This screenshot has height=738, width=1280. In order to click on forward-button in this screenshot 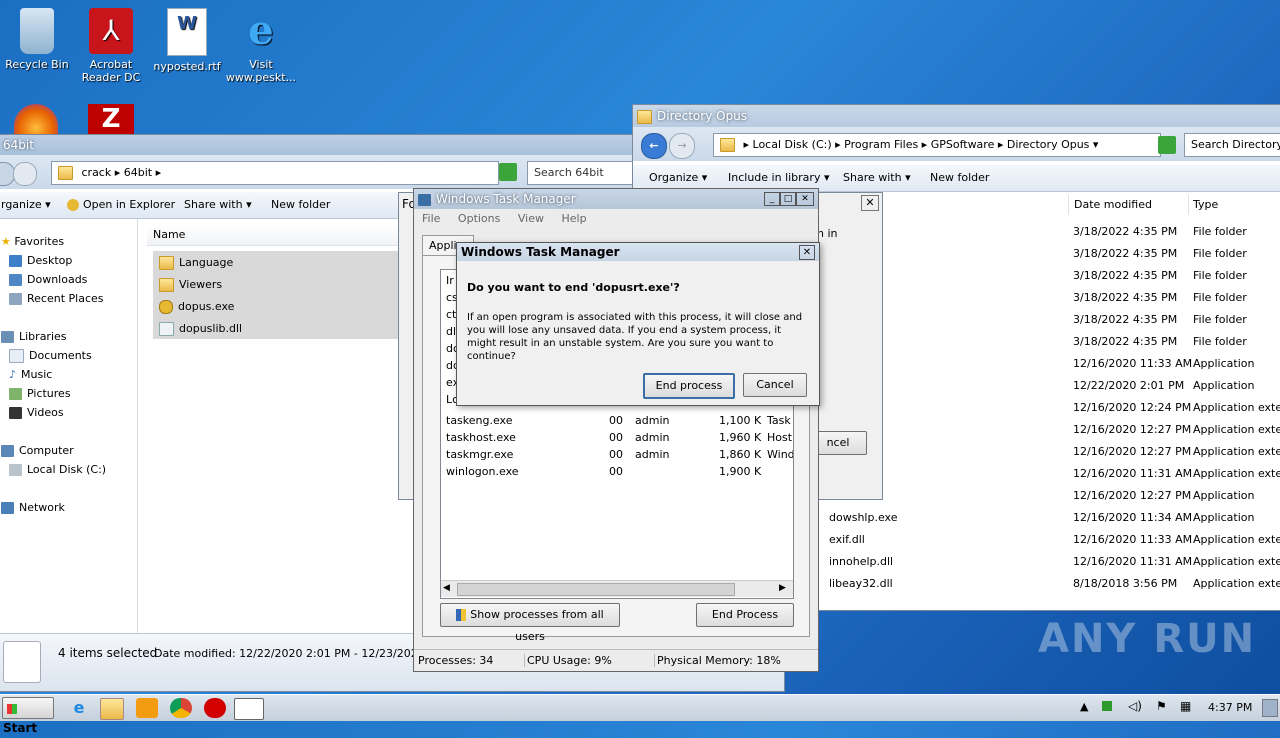, I will do `click(25, 174)`.